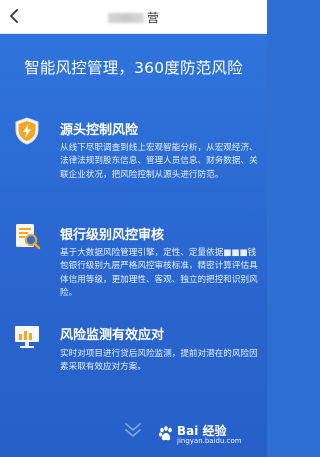  I want to click on monitor-chart-icon, so click(27, 337).